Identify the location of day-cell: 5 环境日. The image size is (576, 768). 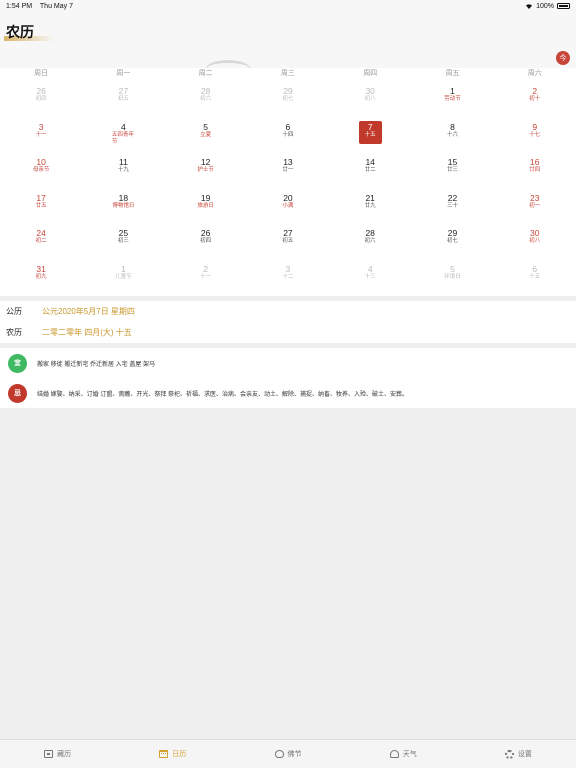
(452, 275).